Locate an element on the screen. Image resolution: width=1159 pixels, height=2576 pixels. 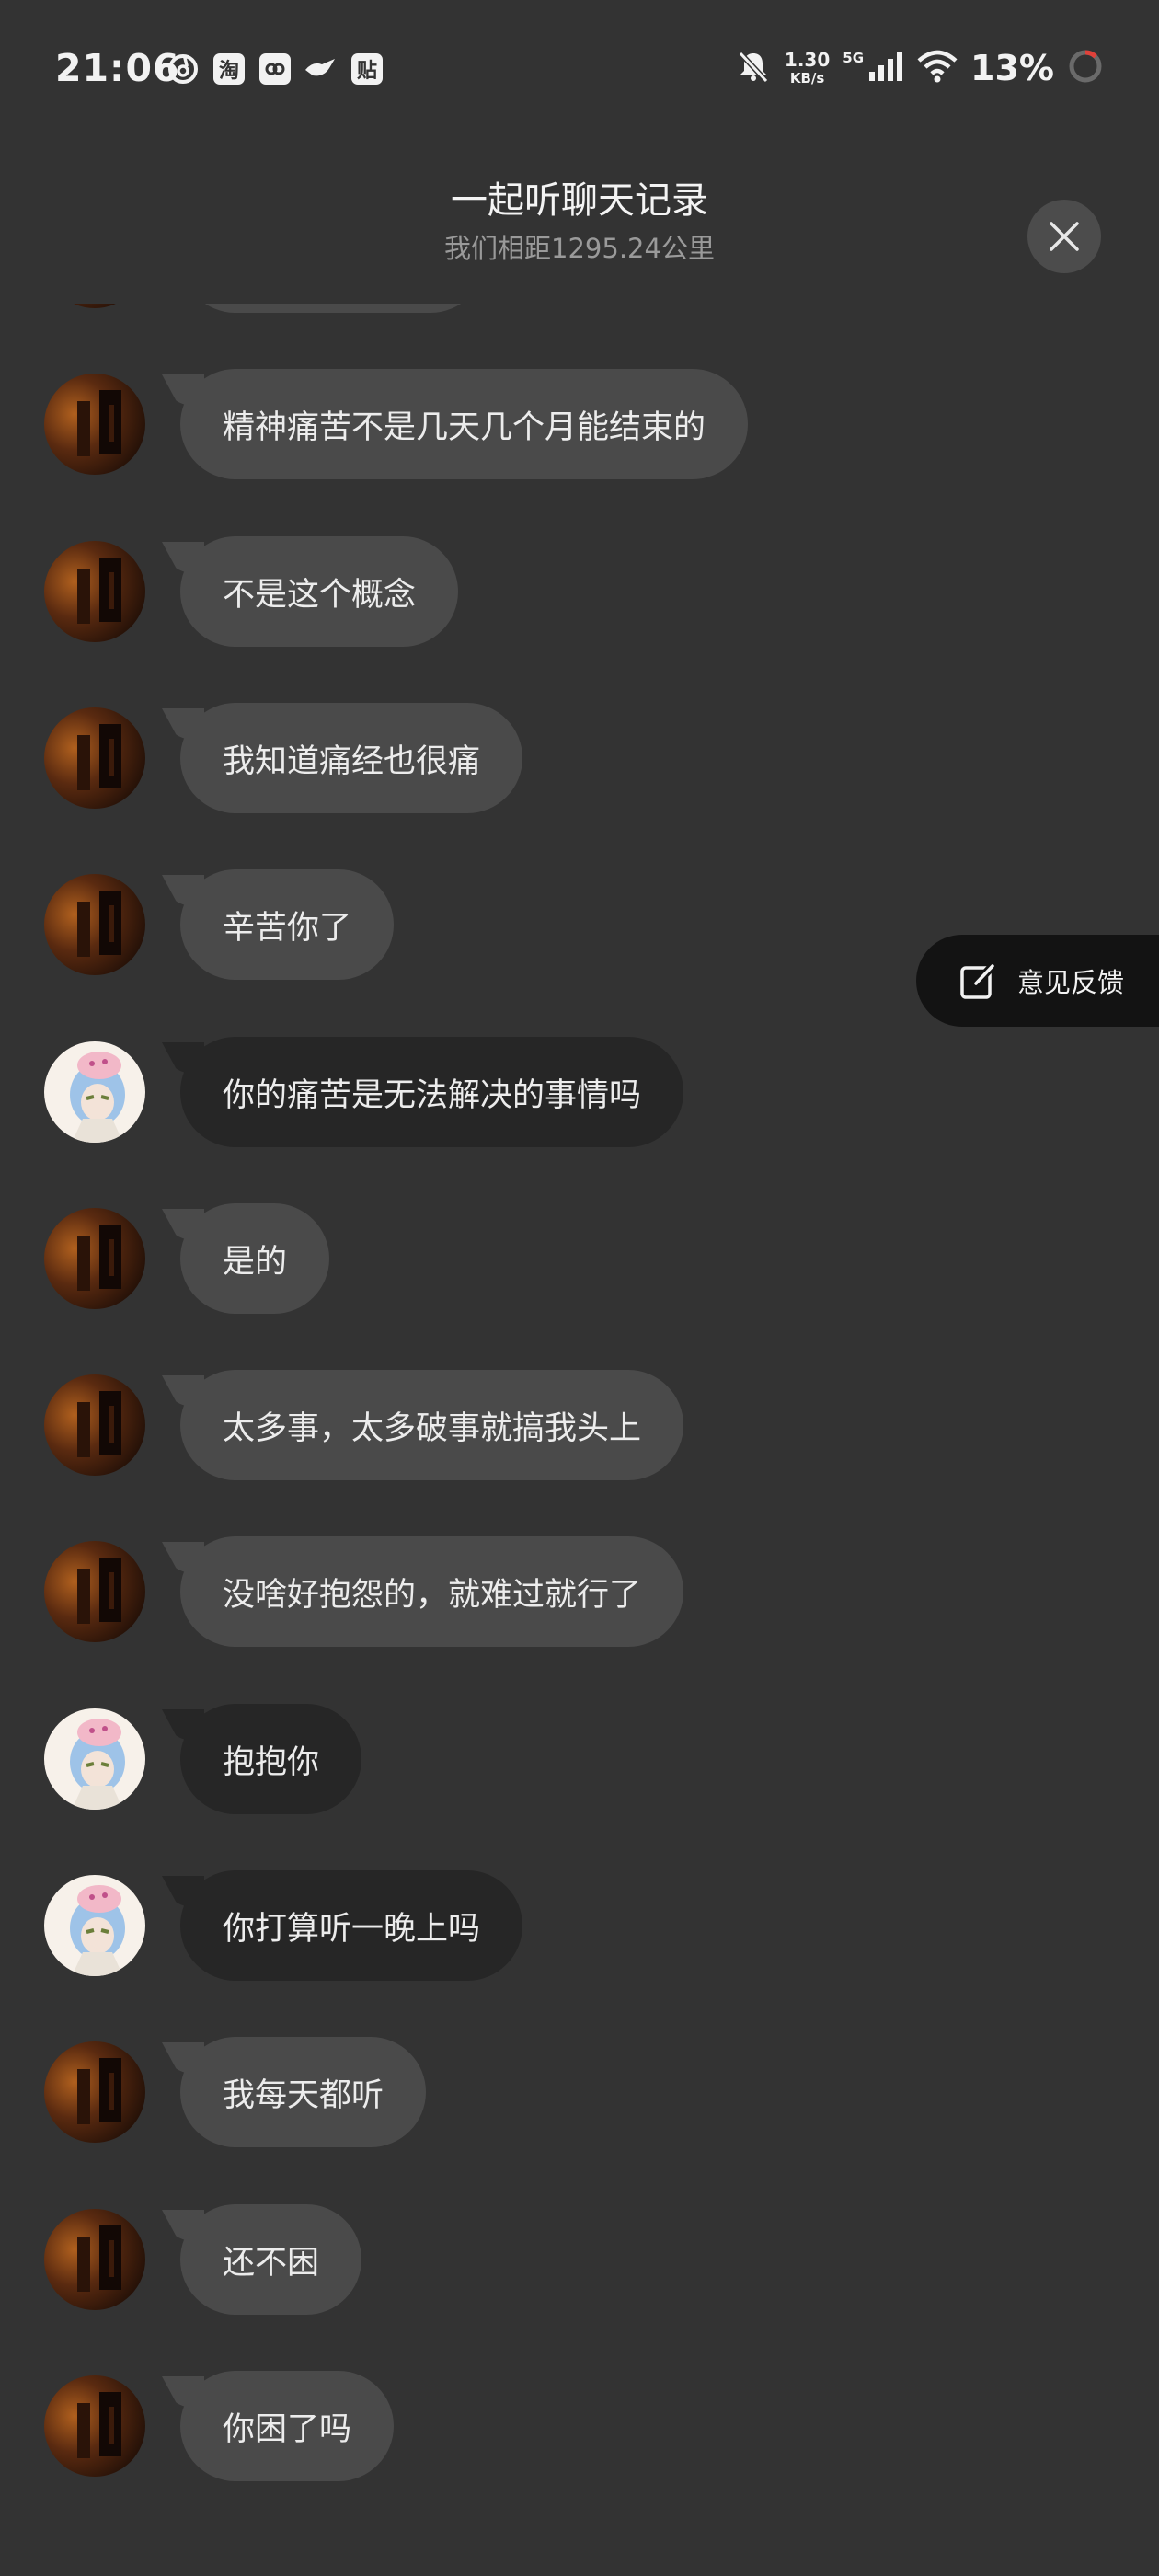
netease-music-icon is located at coordinates (183, 69).